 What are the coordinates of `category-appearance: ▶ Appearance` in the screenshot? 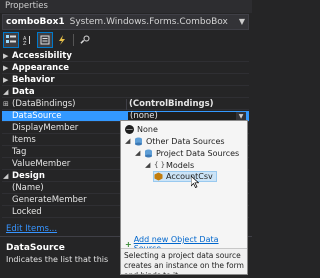 It's located at (125, 68).